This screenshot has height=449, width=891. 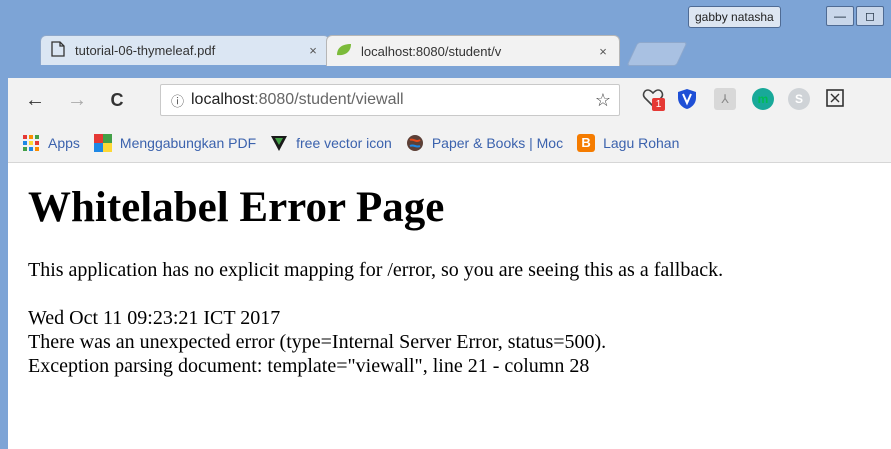 I want to click on apps-grid-icon, so click(x=31, y=143).